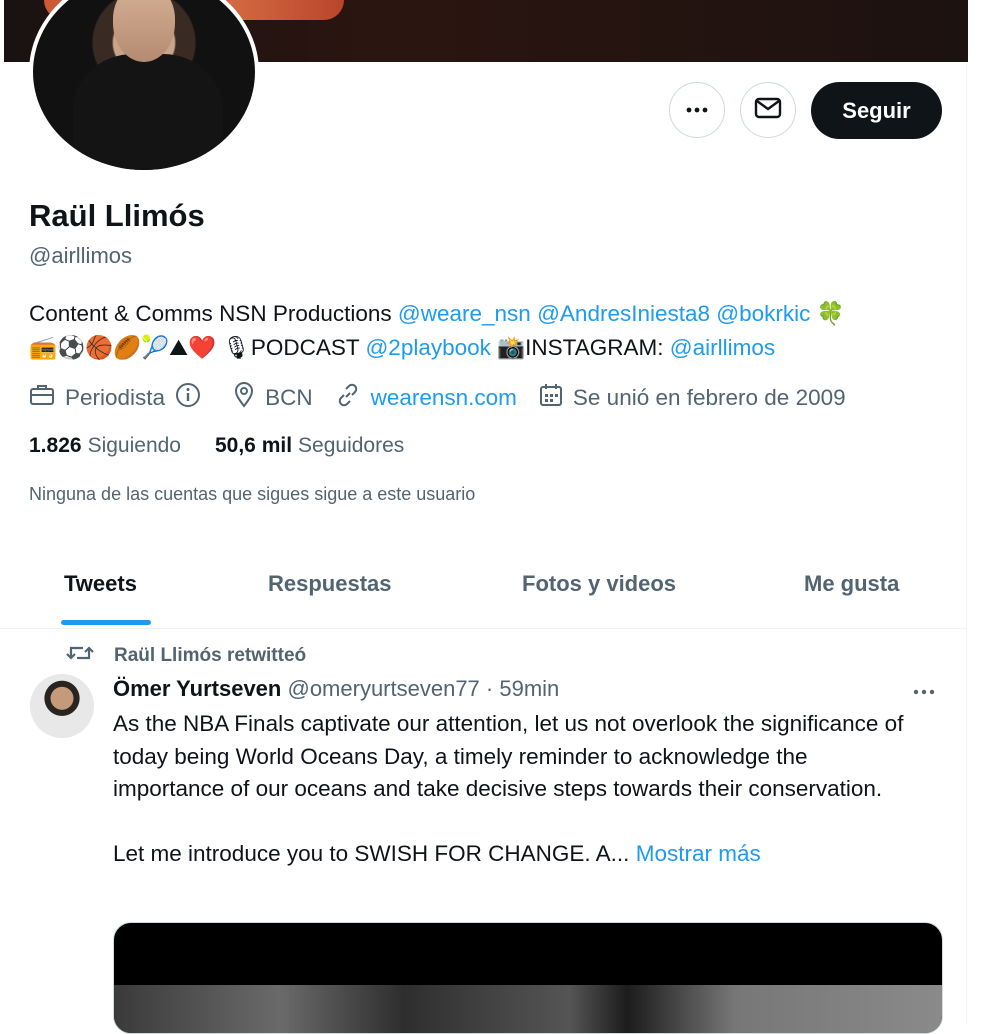 The image size is (982, 1034). What do you see at coordinates (966, 543) in the screenshot?
I see `column-divider` at bounding box center [966, 543].